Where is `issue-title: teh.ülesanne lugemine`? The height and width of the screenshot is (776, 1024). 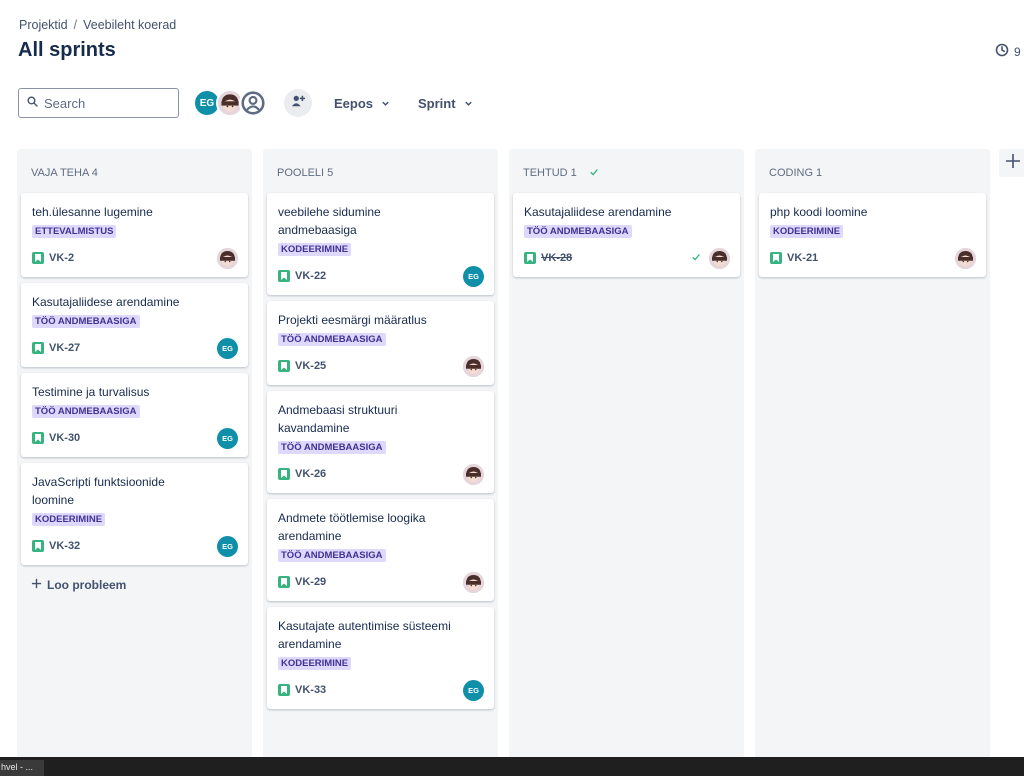
issue-title: teh.ülesanne lugemine is located at coordinates (92, 212).